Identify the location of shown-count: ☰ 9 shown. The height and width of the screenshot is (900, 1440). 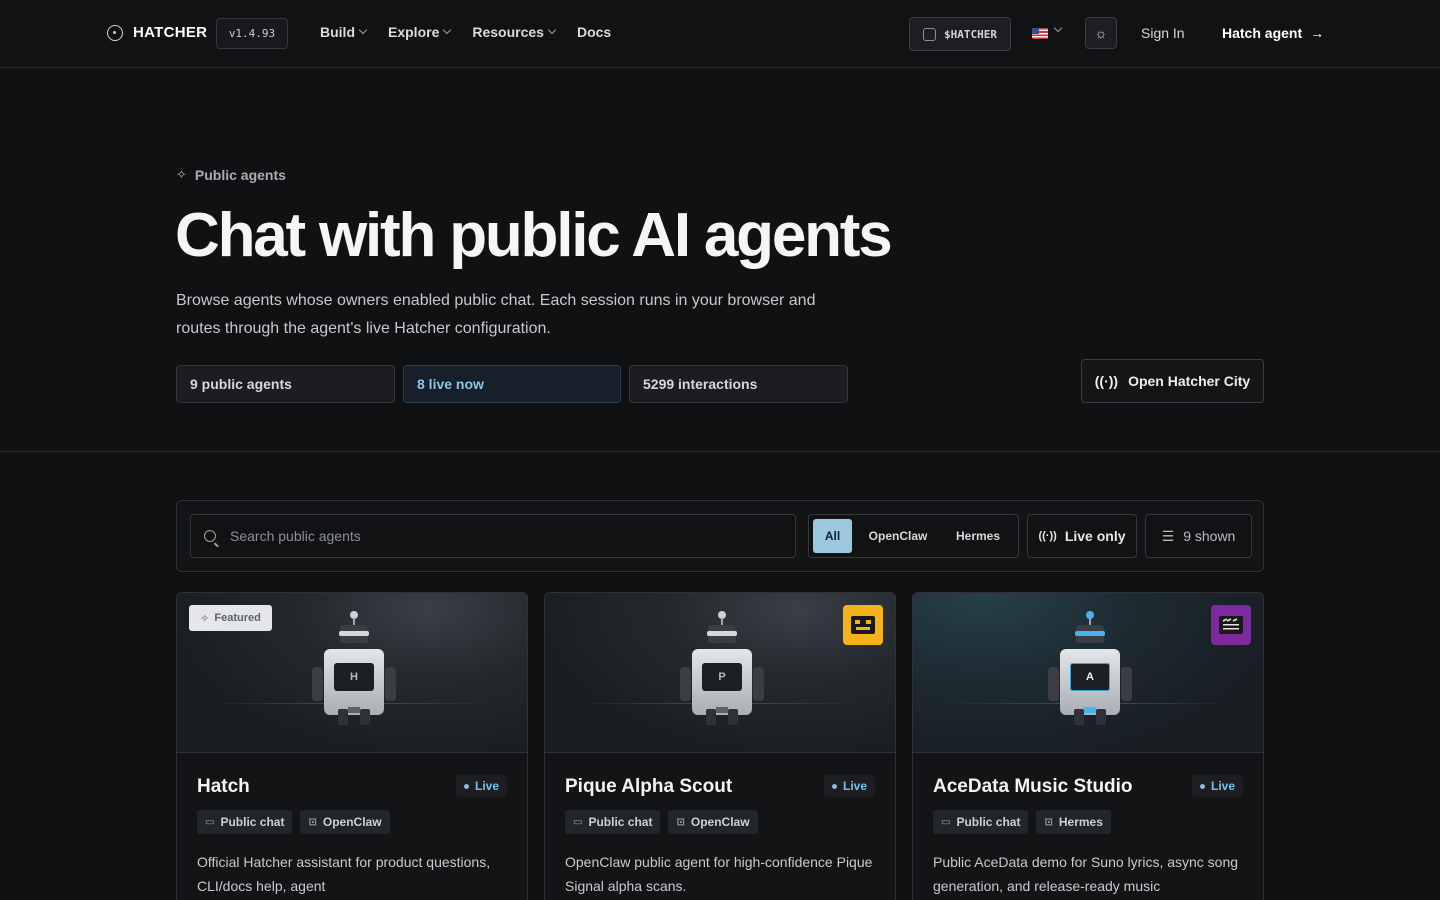
(1198, 536).